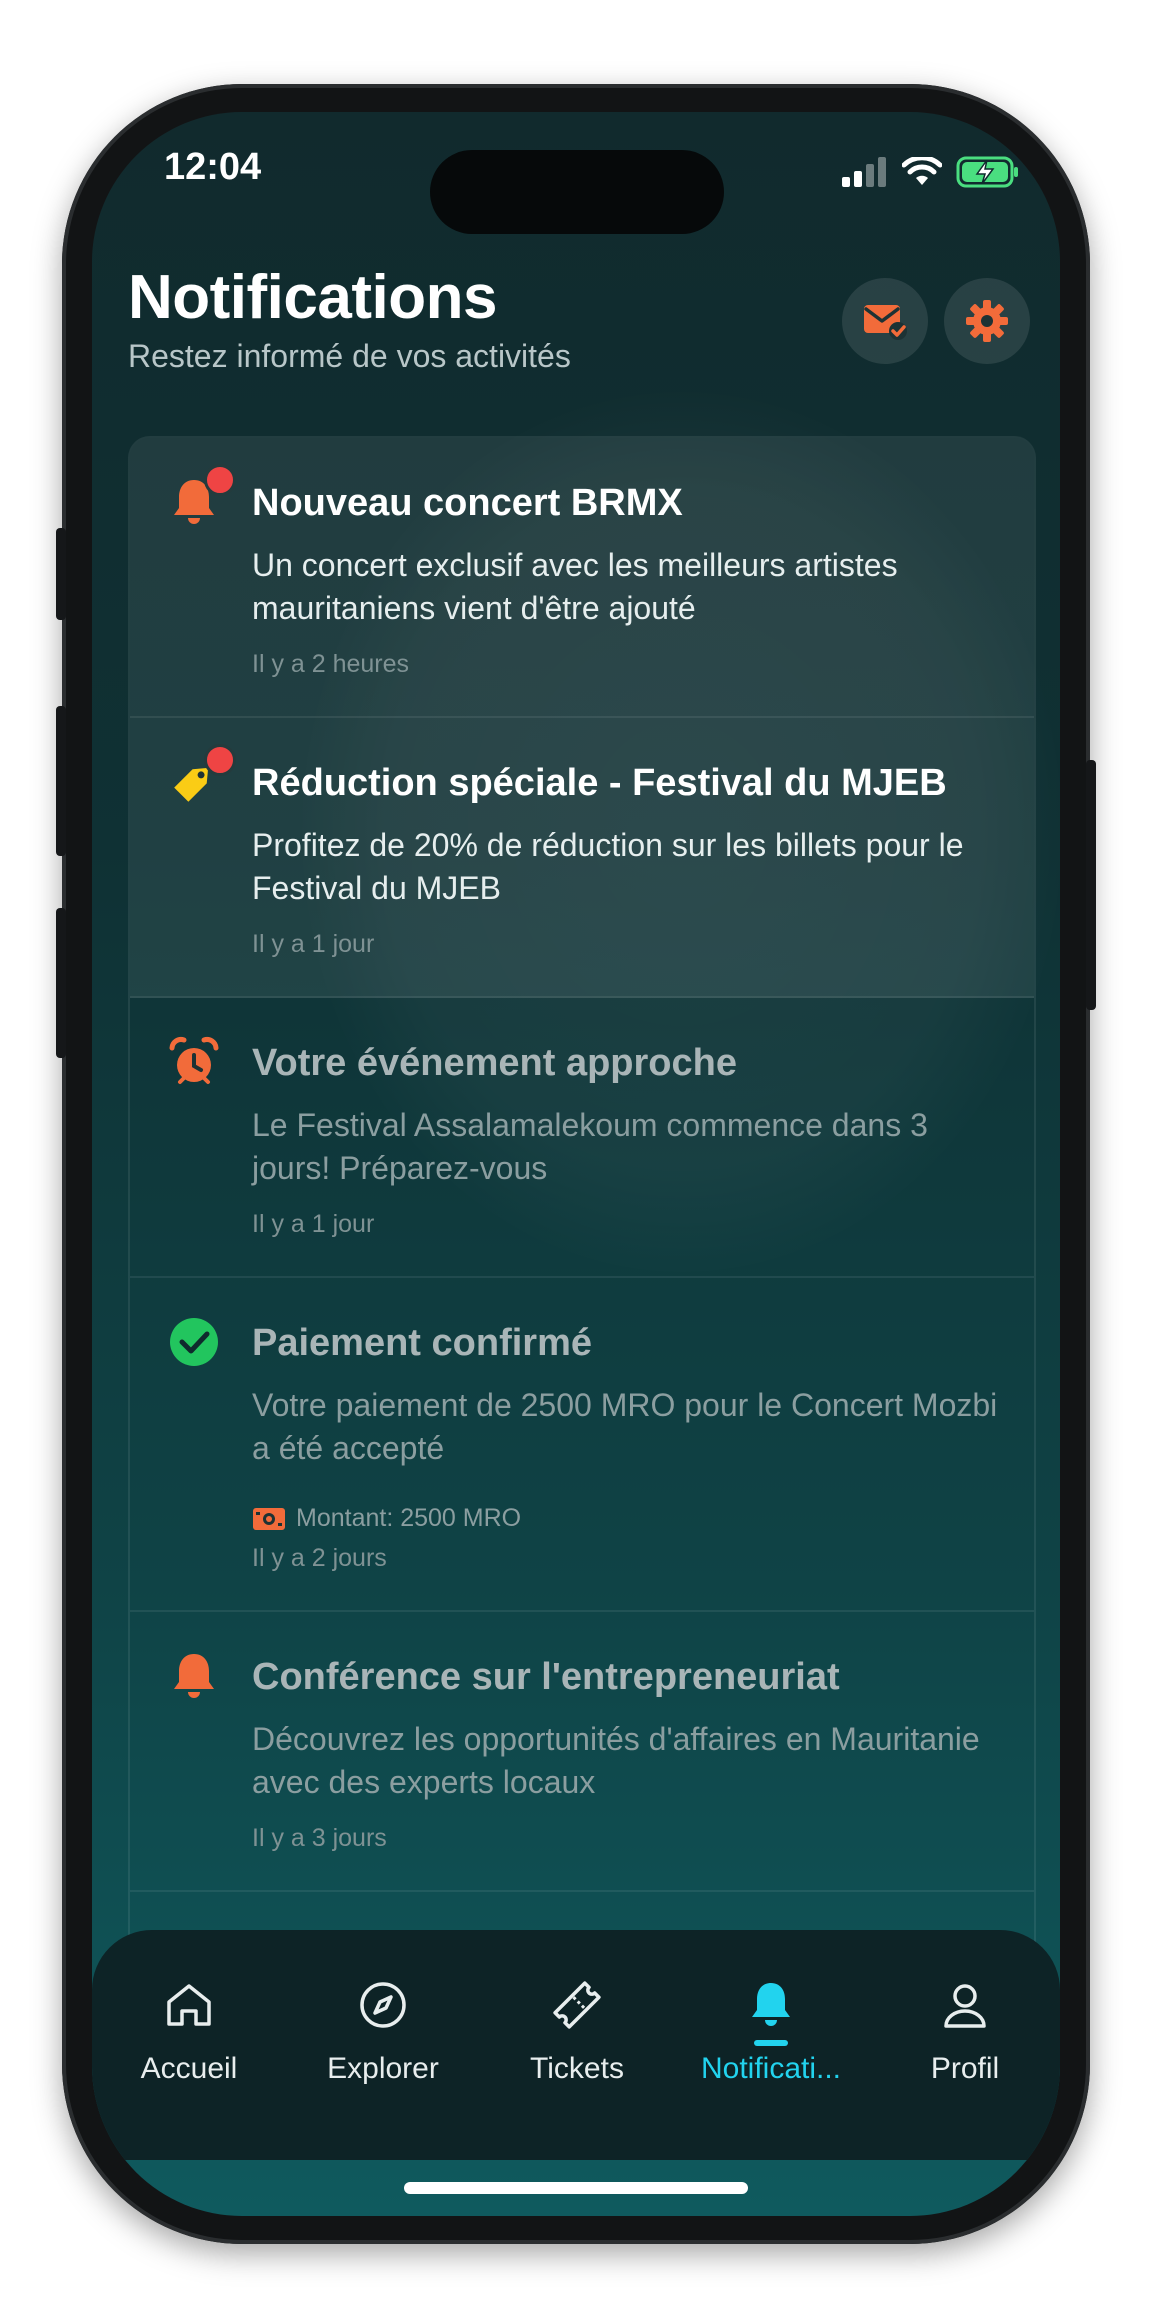 The image size is (1152, 2312). What do you see at coordinates (213, 167) in the screenshot?
I see `status-time: 12:04` at bounding box center [213, 167].